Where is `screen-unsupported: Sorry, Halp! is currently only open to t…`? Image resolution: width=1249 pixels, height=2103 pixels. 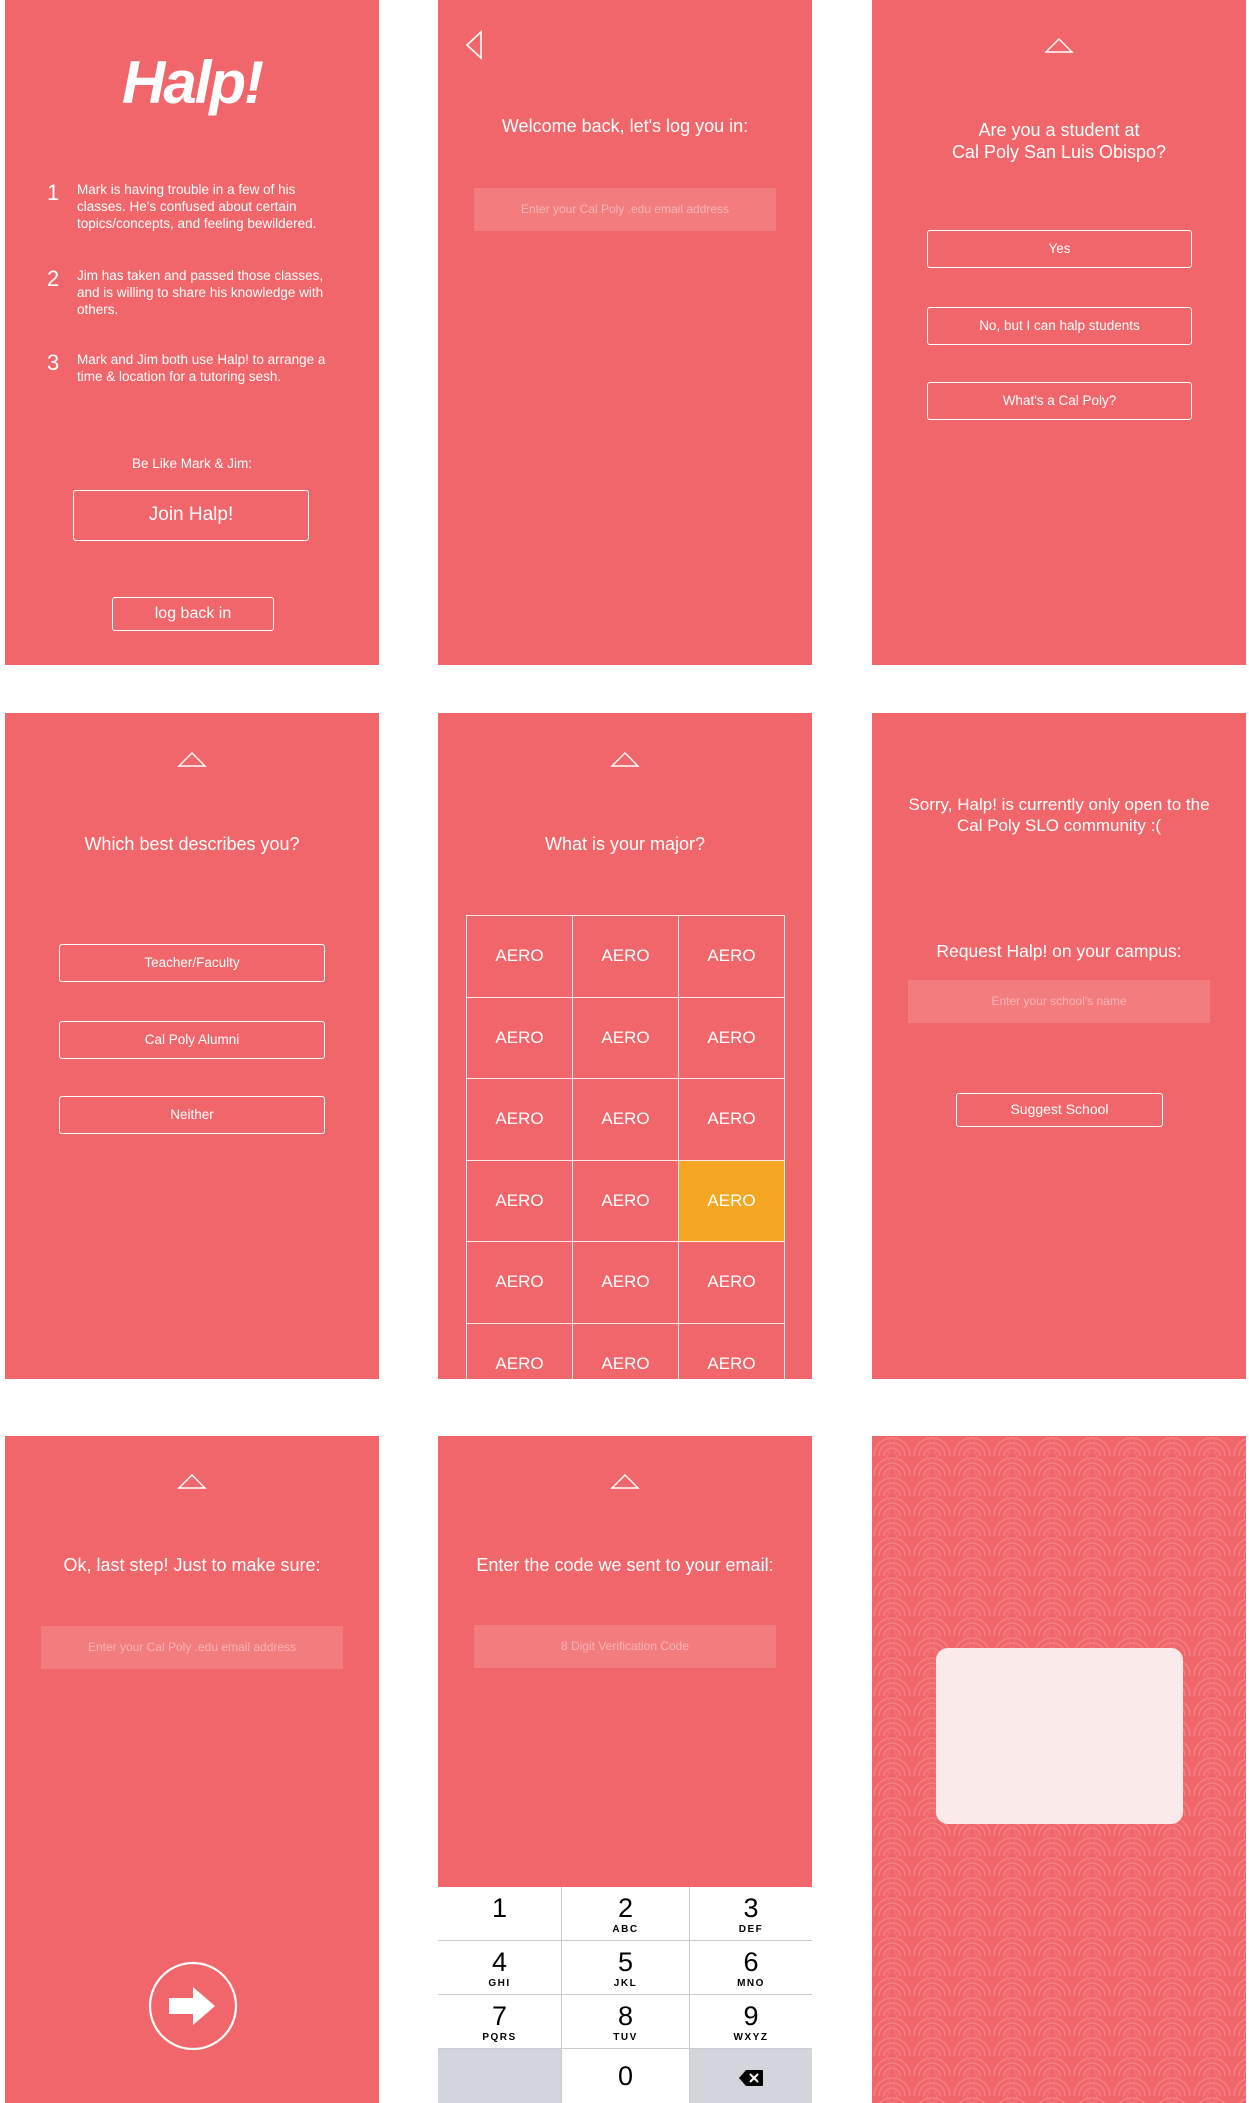 screen-unsupported: Sorry, Halp! is currently only open to t… is located at coordinates (1059, 1046).